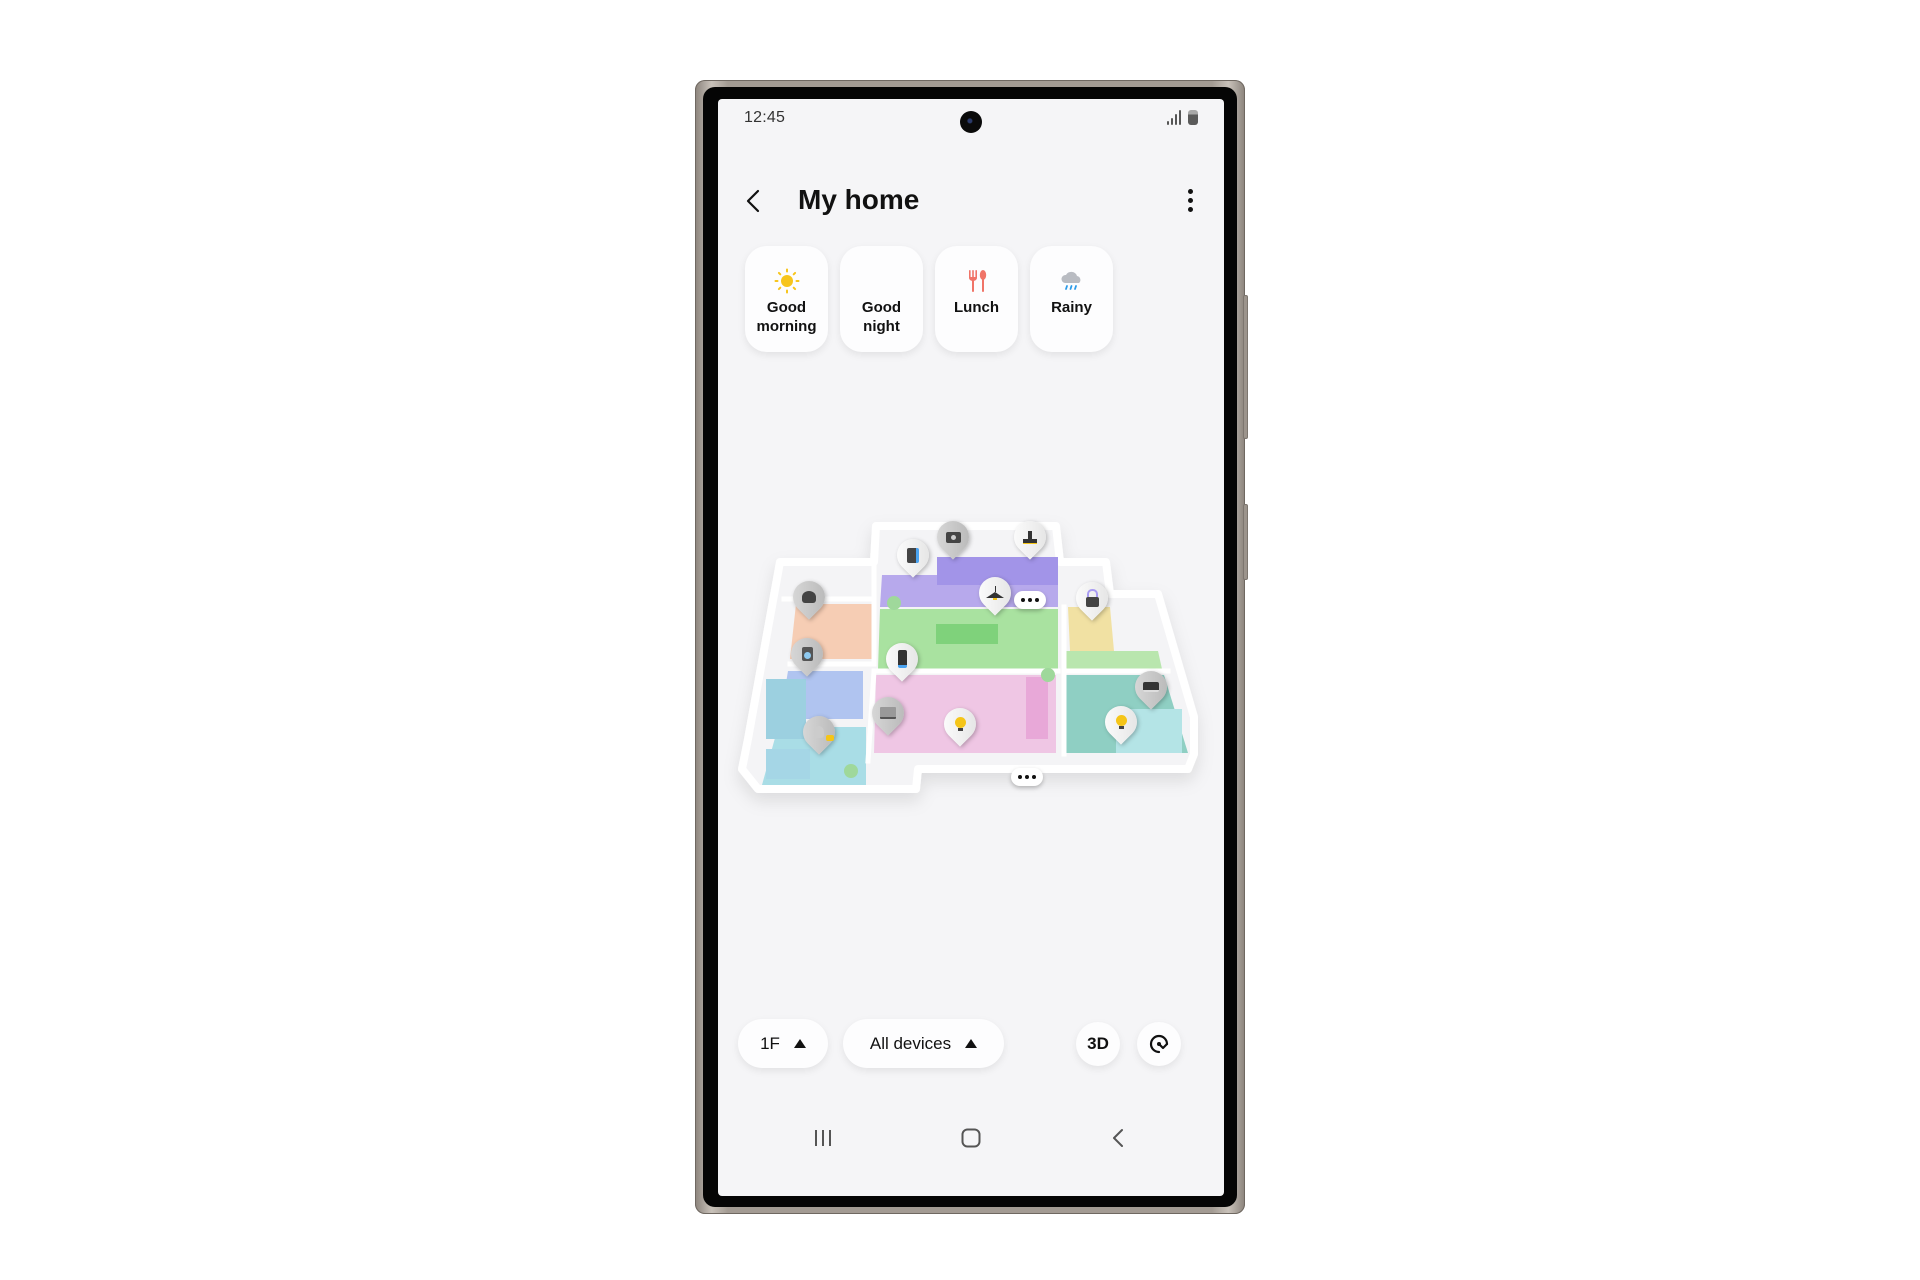 This screenshot has height=1280, width=1920. I want to click on scene-lunch: Lunch, so click(976, 299).